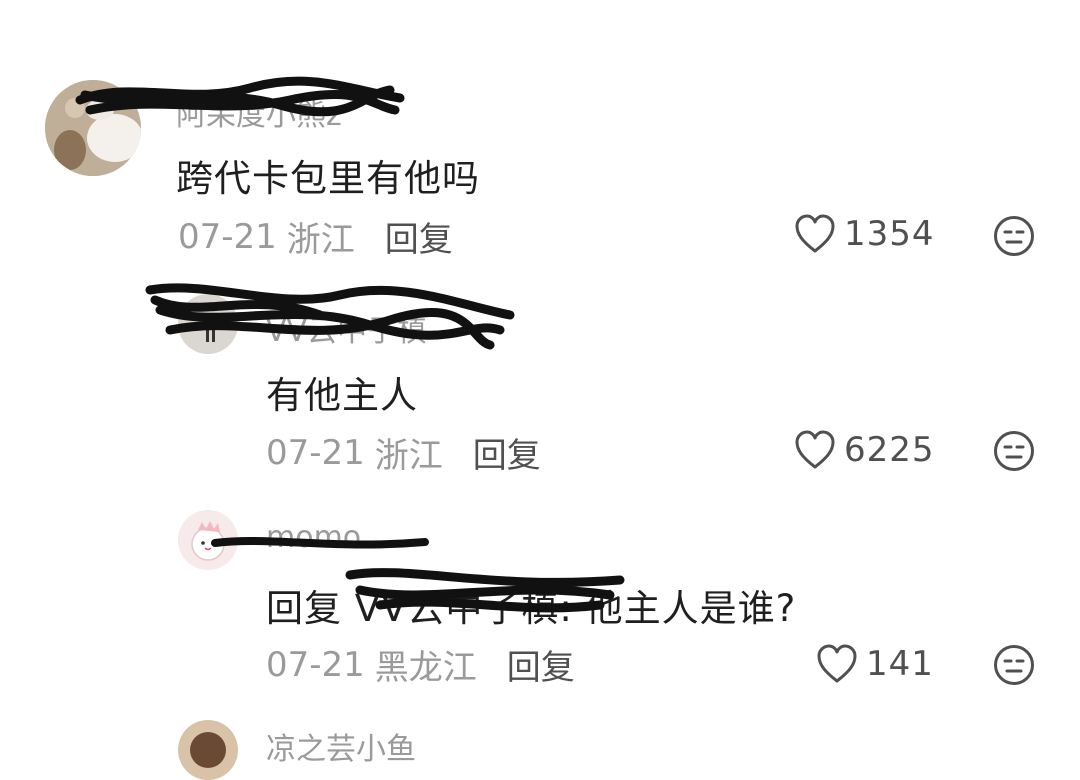 This screenshot has height=780, width=1080. Describe the element at coordinates (540, 745) in the screenshot. I see `reply-item: 凉之芸小鱼` at that location.